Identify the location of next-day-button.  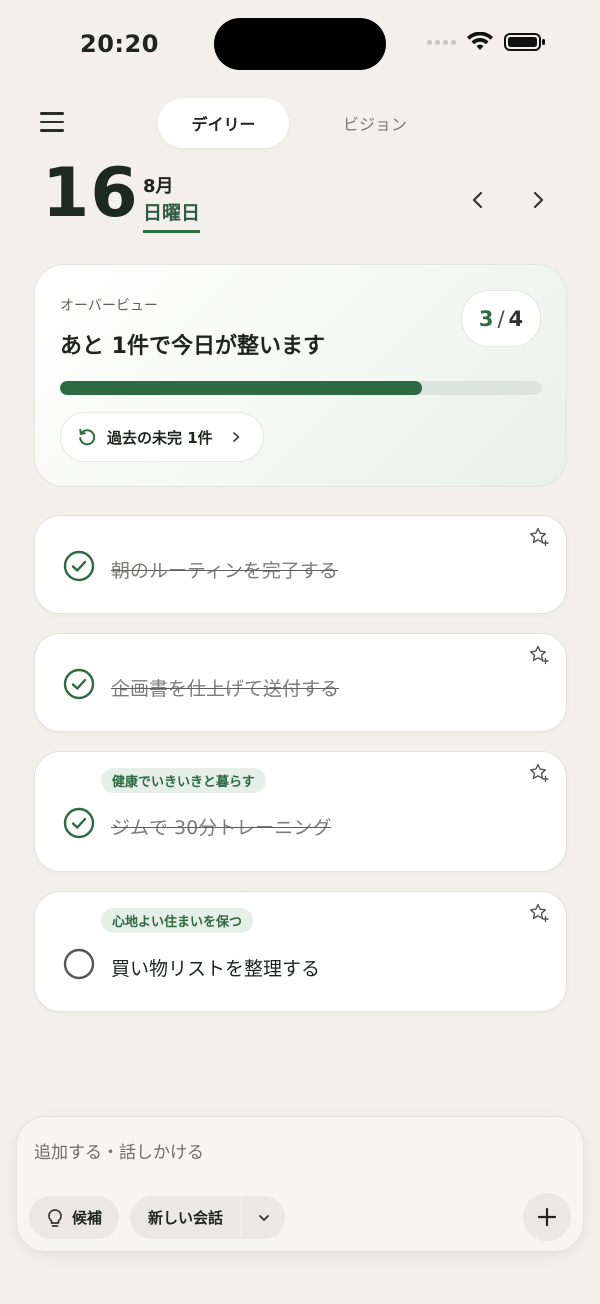
(538, 200).